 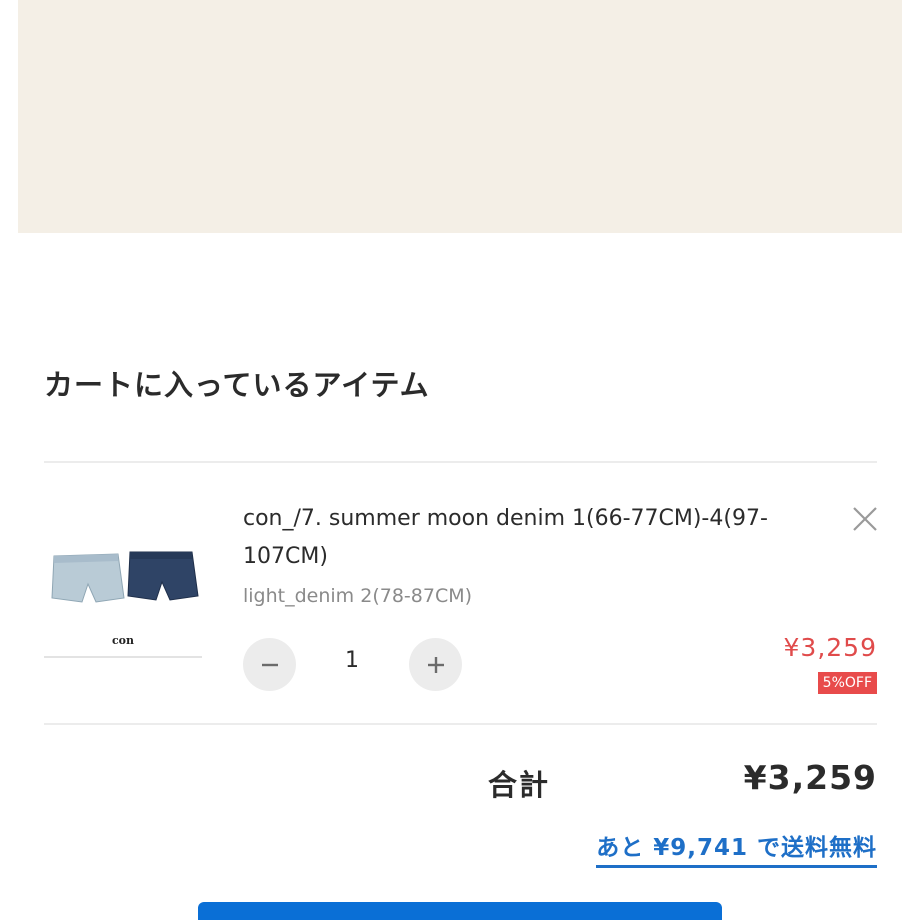 I want to click on thumbnail-caption: con, so click(x=123, y=640).